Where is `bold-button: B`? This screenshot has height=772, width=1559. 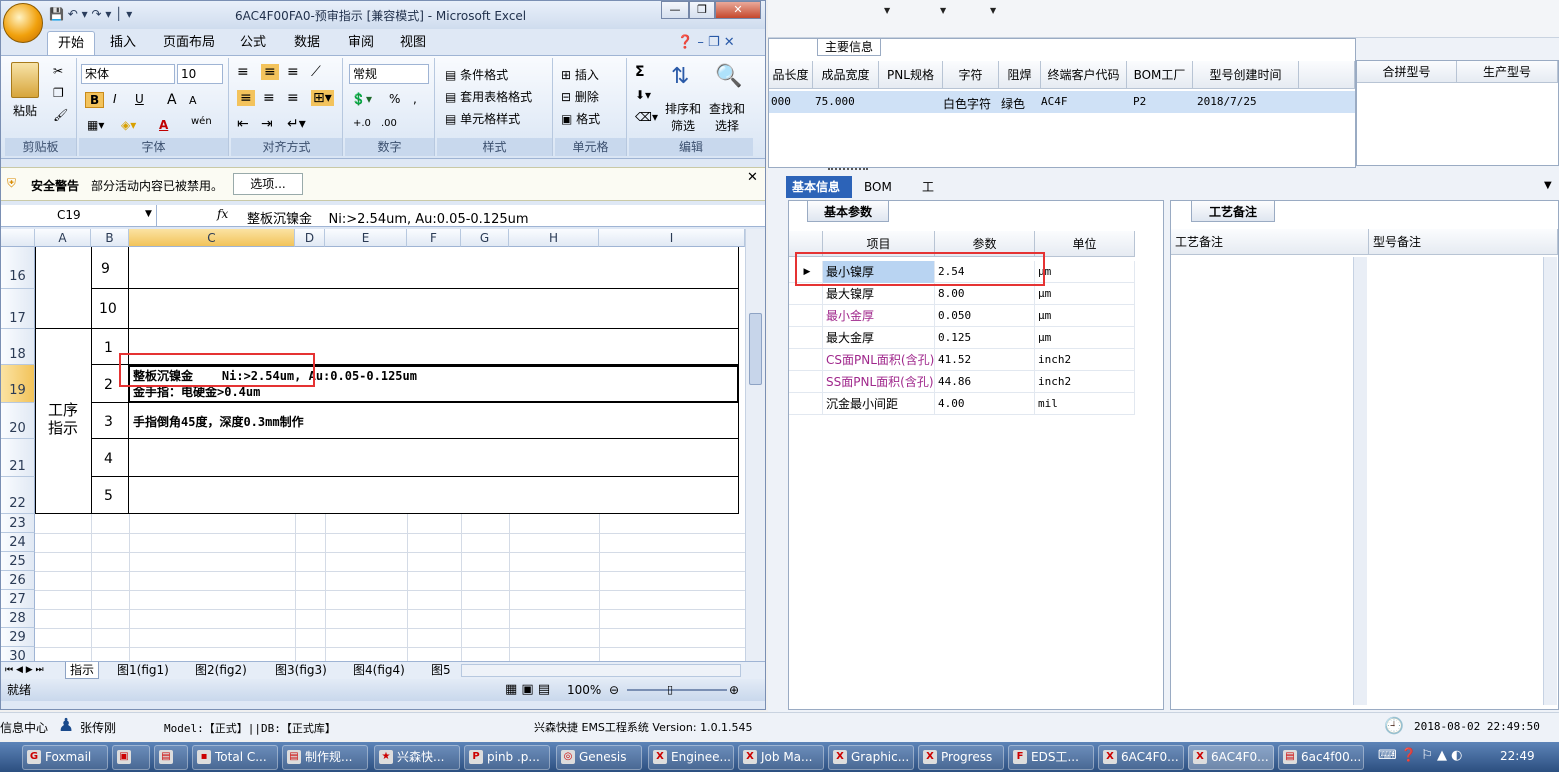
bold-button: B is located at coordinates (95, 100).